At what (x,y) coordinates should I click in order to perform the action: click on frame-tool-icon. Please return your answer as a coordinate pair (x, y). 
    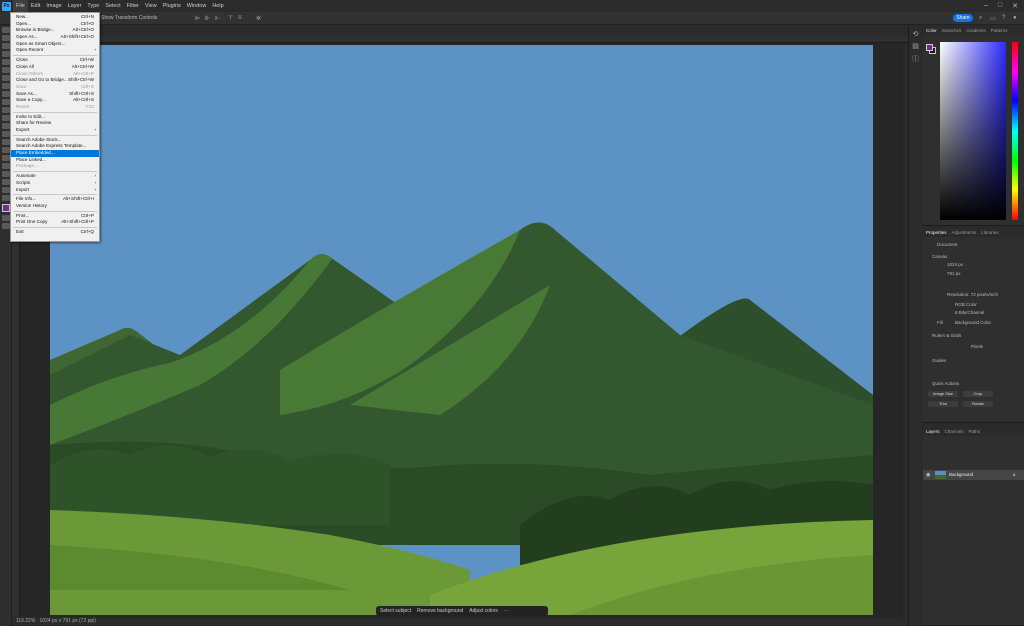
    Looking at the image, I should click on (6, 70).